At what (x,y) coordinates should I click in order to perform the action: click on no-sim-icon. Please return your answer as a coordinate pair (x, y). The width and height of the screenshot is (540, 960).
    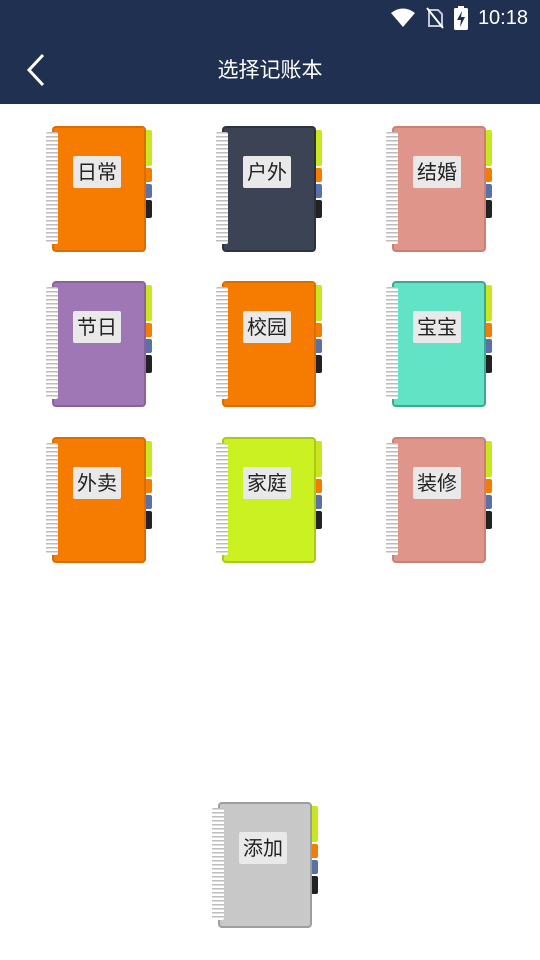
    Looking at the image, I should click on (435, 18).